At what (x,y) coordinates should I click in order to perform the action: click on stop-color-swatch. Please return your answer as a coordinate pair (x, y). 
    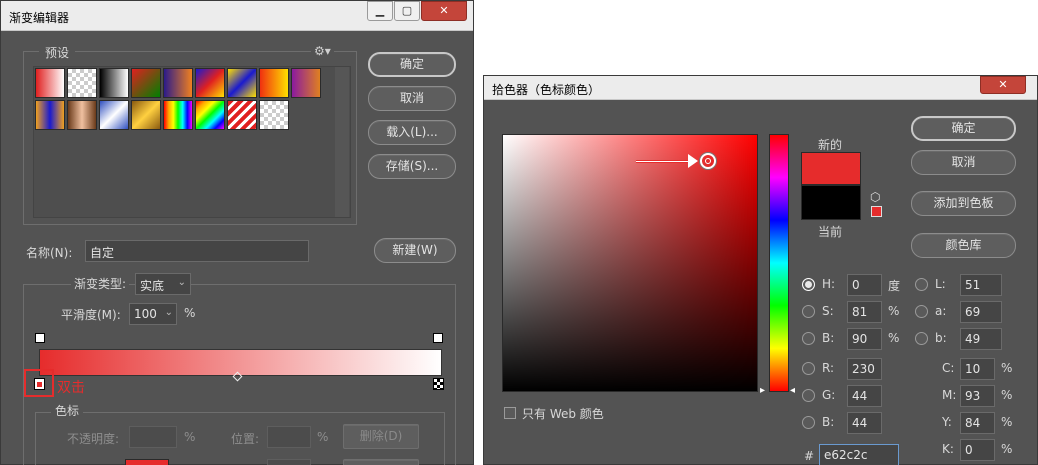
    Looking at the image, I should click on (147, 462).